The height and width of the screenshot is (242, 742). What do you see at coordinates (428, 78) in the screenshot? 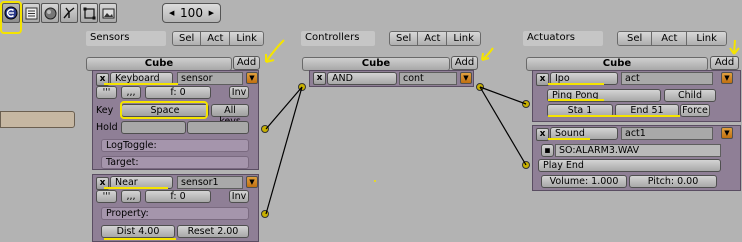
I see `and-name-field: cont` at bounding box center [428, 78].